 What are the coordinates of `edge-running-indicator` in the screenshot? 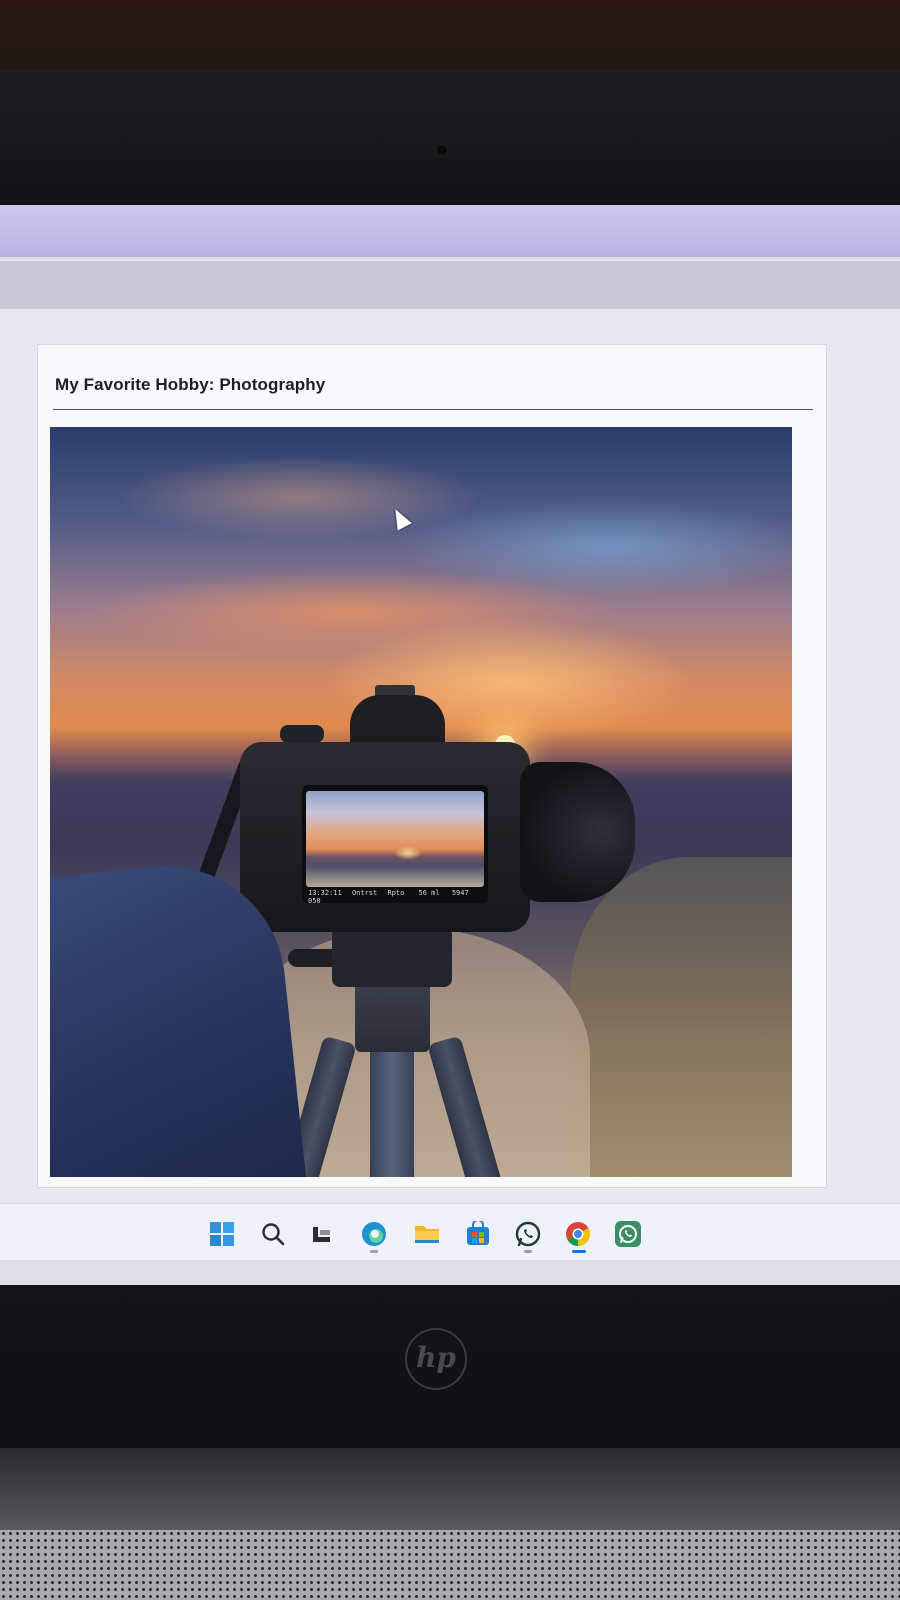 It's located at (374, 1251).